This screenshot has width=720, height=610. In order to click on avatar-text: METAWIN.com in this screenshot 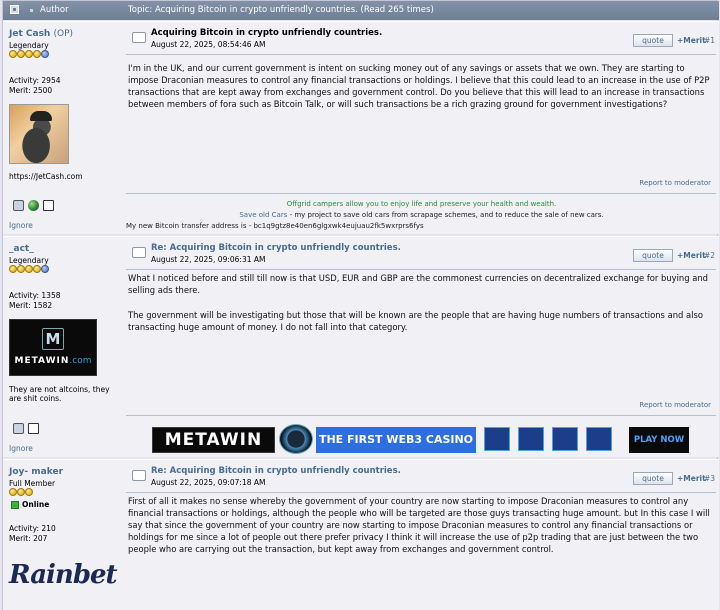, I will do `click(53, 361)`.